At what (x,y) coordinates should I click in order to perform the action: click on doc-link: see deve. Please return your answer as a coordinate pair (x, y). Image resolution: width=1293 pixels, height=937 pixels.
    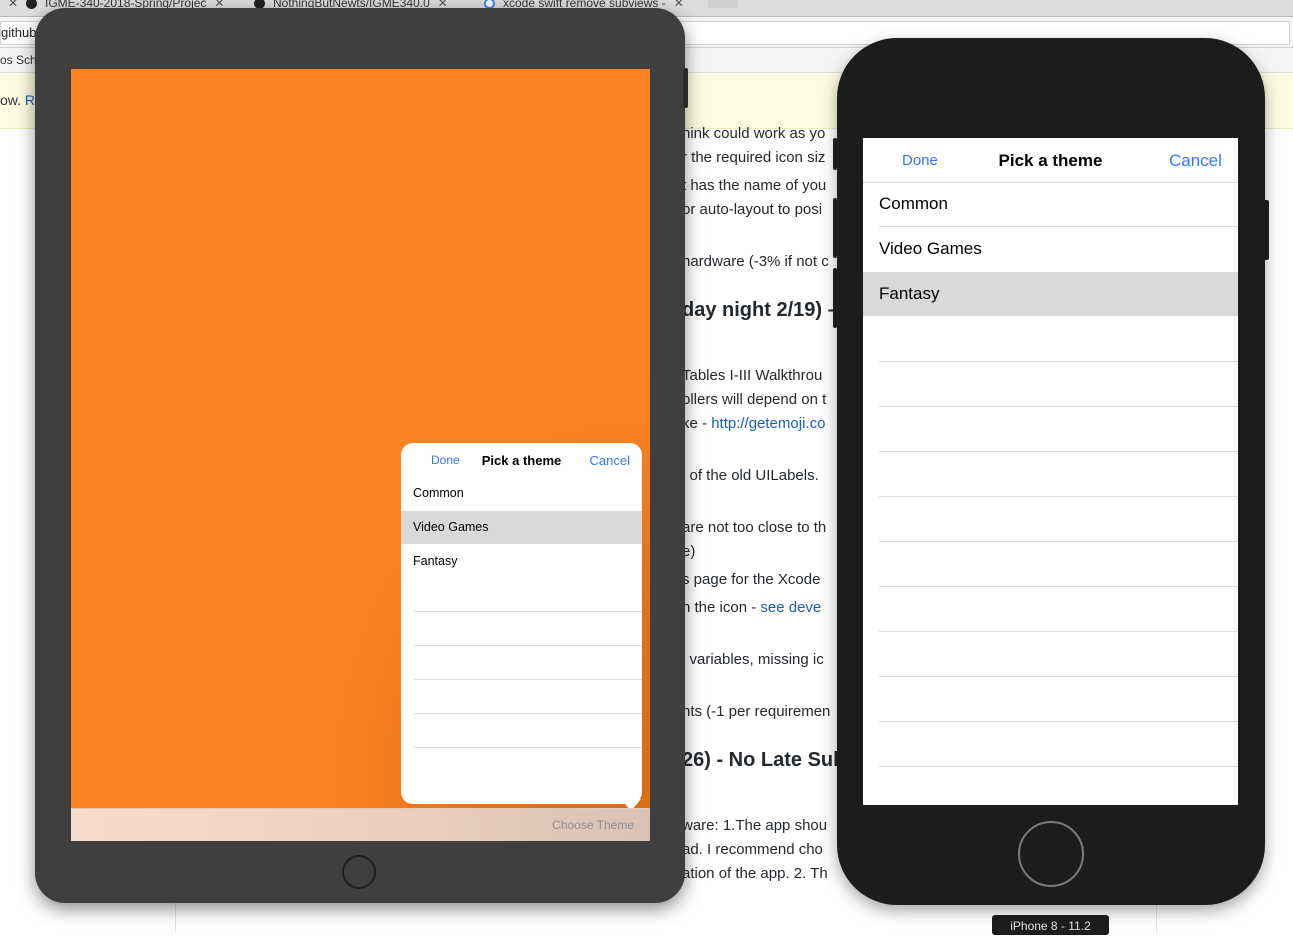
    Looking at the image, I should click on (790, 607).